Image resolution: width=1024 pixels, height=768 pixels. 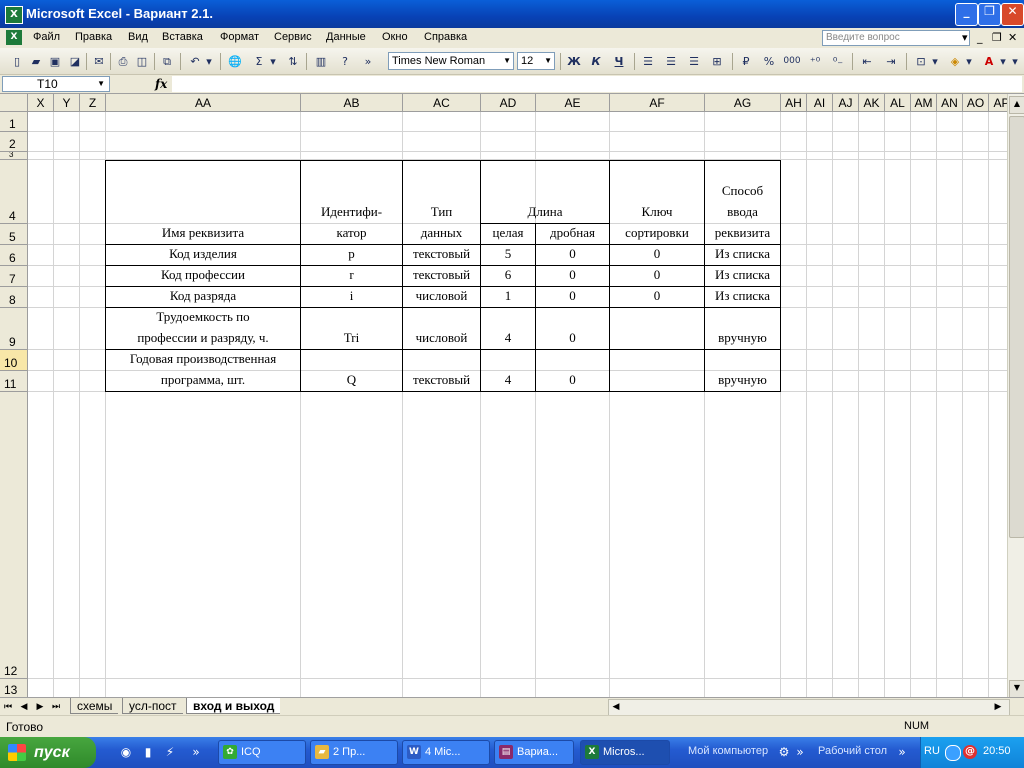 What do you see at coordinates (508, 276) in the screenshot?
I see `table-cell-whole: 6` at bounding box center [508, 276].